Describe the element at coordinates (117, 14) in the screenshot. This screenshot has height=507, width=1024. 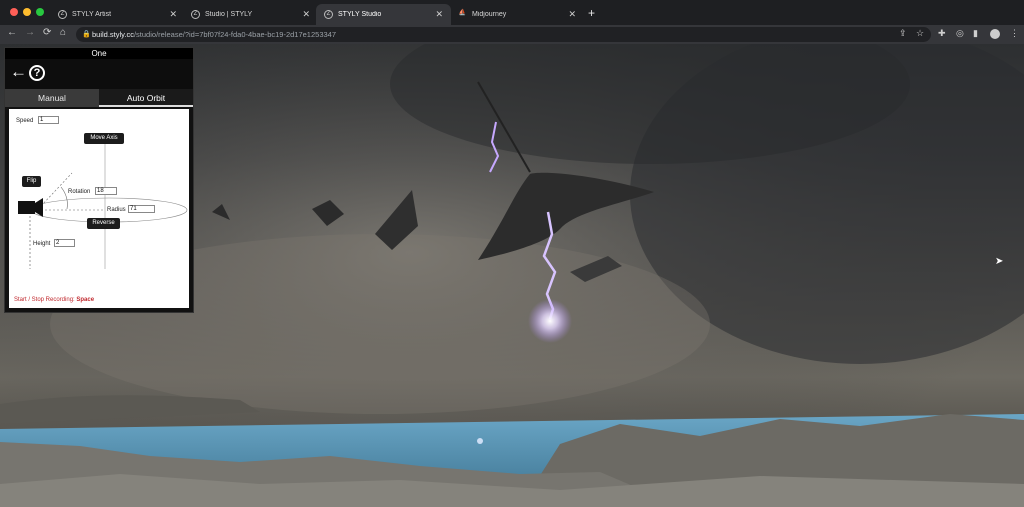
I see `browser-tab: Z STYLY Artist ✕` at that location.